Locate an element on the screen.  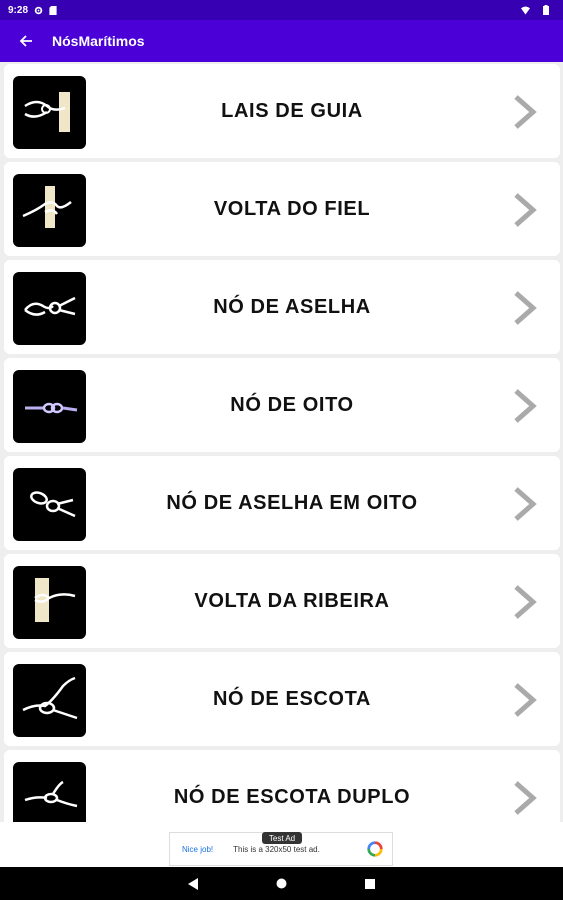
status-time: 9:28 is located at coordinates (18, 10).